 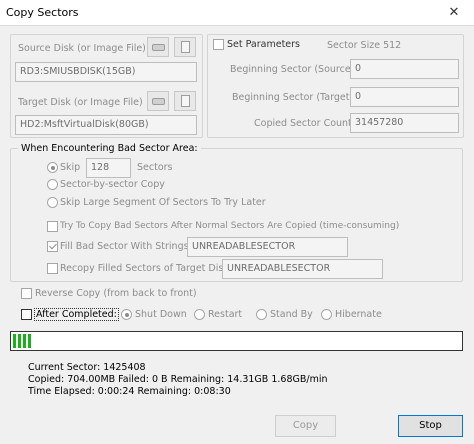 What do you see at coordinates (404, 97) in the screenshot?
I see `begin-target-field: 0` at bounding box center [404, 97].